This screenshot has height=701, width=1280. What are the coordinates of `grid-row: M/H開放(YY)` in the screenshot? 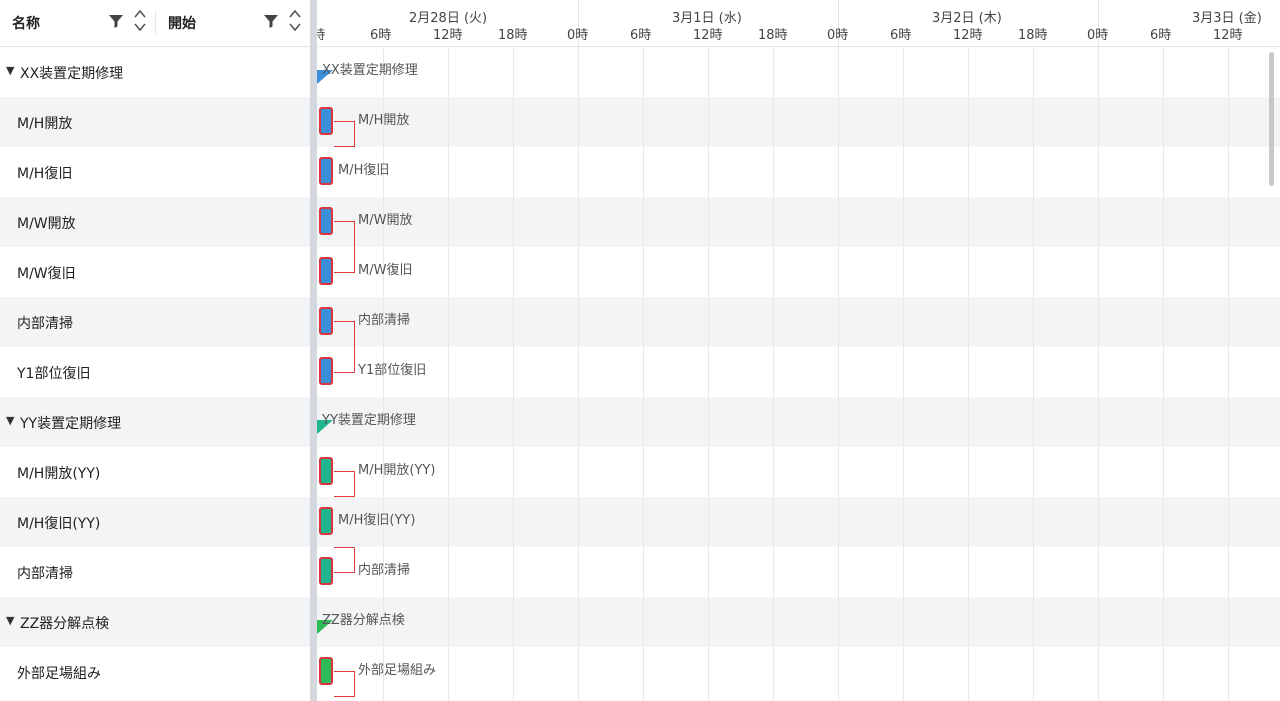 It's located at (155, 472).